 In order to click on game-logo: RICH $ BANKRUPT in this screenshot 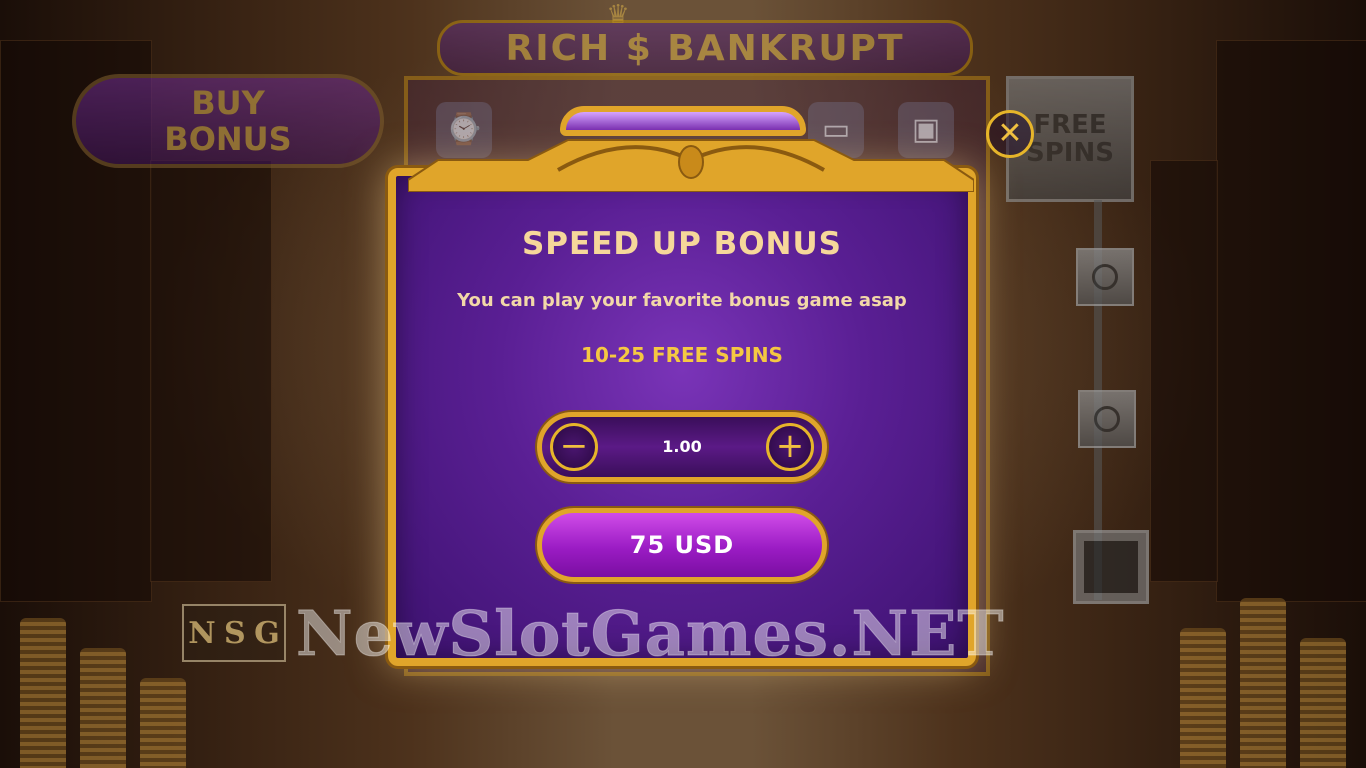, I will do `click(705, 48)`.